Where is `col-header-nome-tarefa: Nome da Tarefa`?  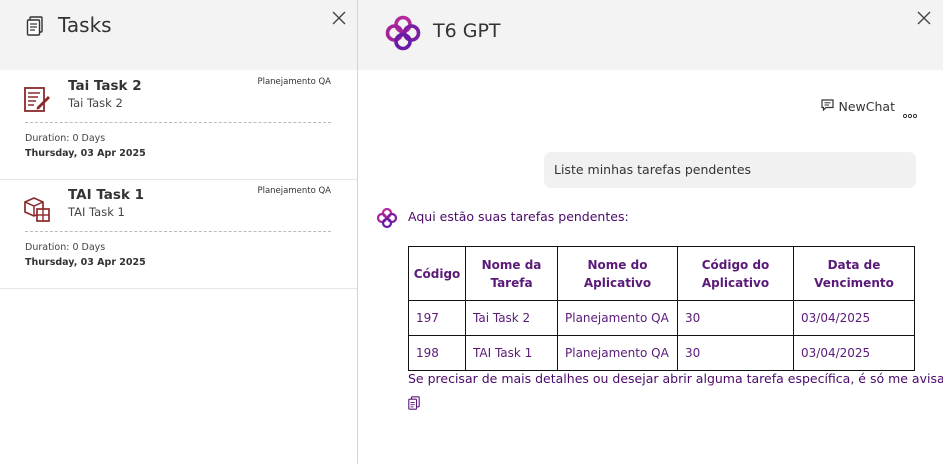
col-header-nome-tarefa: Nome da Tarefa is located at coordinates (511, 273).